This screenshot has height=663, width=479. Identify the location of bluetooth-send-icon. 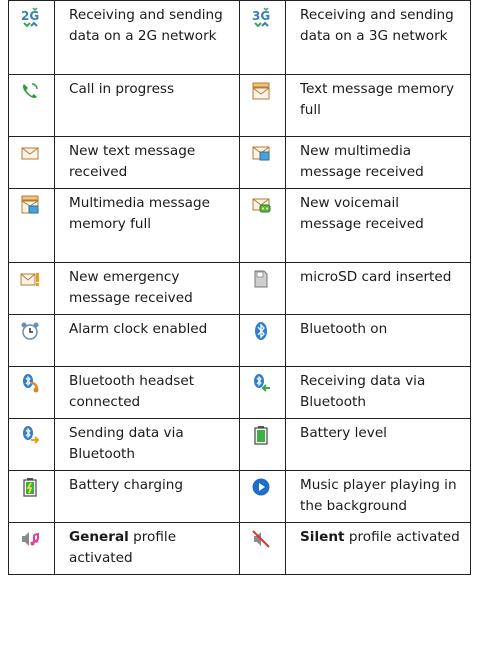
(30, 435).